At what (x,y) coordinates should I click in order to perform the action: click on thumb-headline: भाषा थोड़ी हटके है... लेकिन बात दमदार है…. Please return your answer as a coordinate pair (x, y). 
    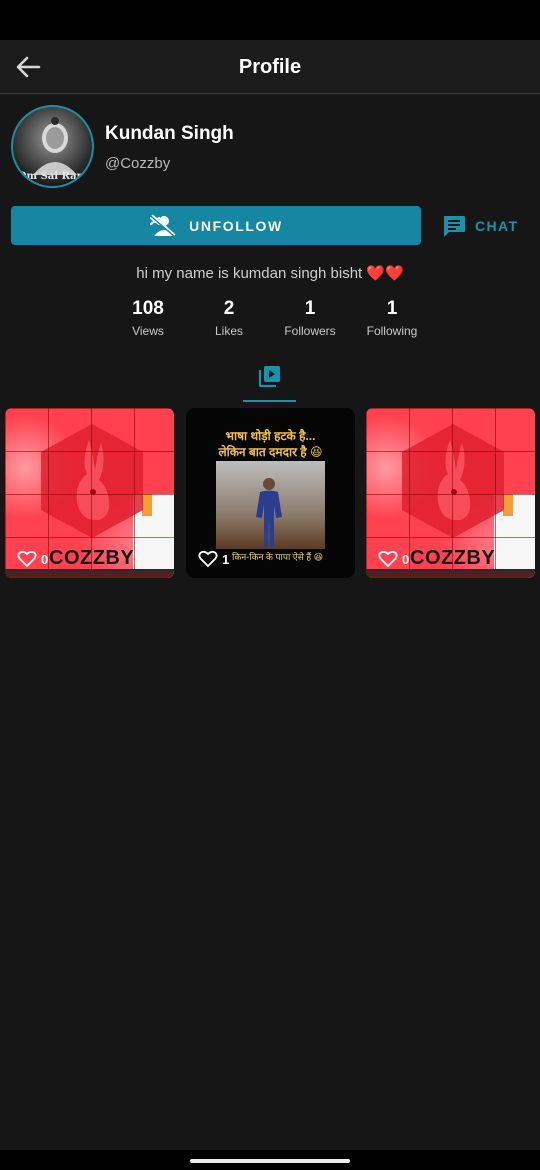
    Looking at the image, I should click on (270, 444).